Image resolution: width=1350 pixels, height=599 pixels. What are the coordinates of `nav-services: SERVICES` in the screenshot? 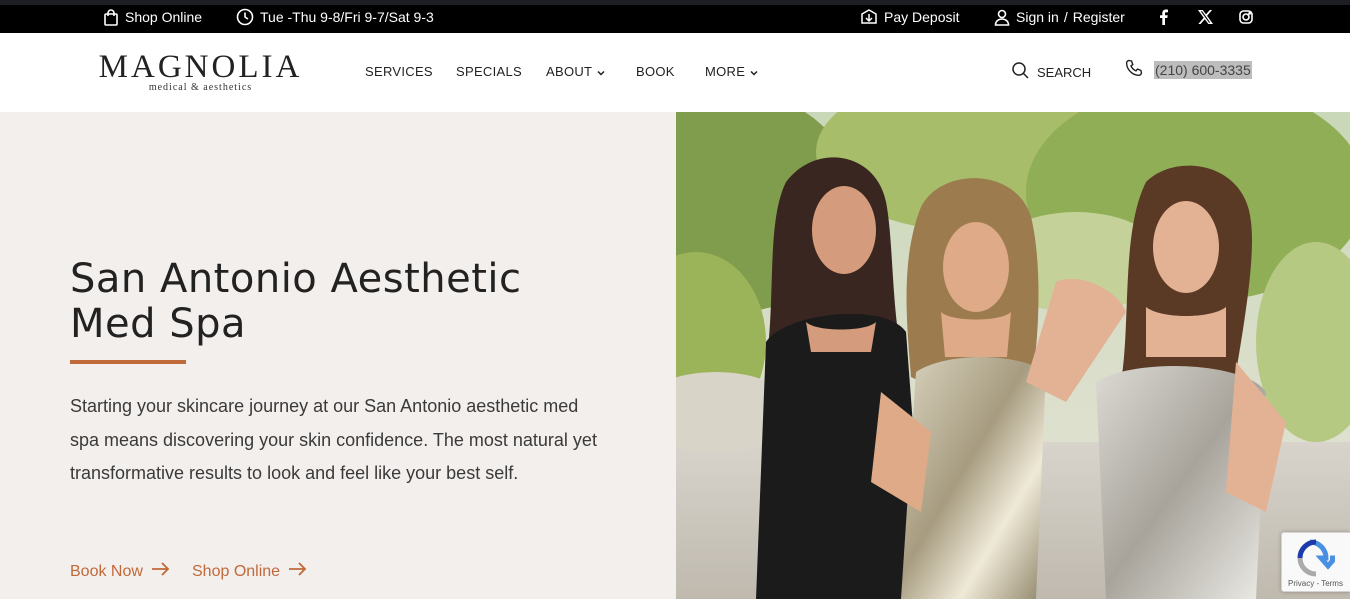 It's located at (399, 71).